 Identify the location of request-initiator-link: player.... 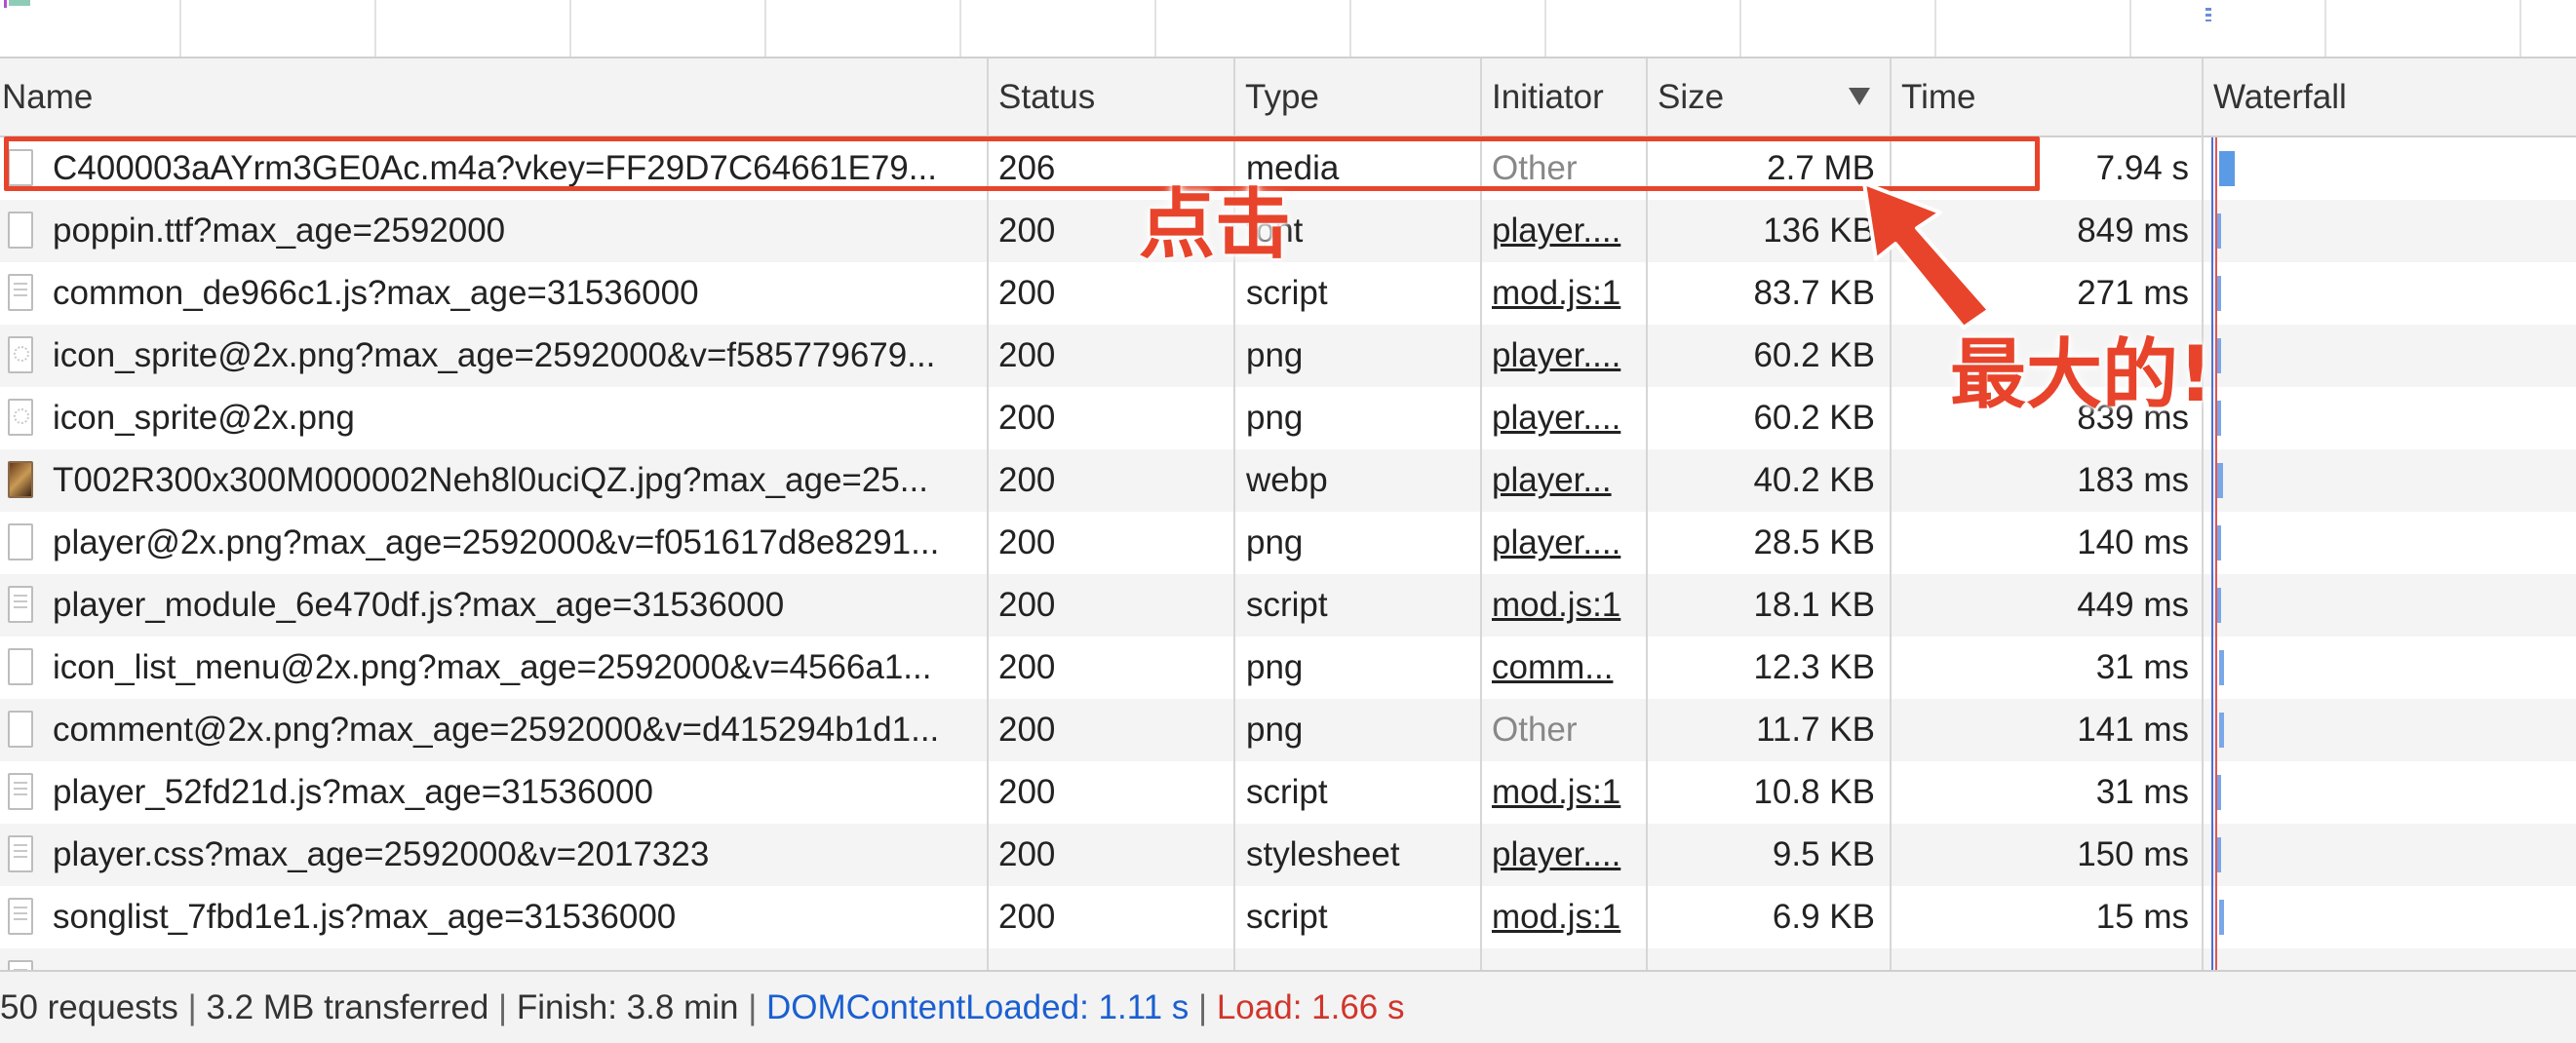
(1562, 480).